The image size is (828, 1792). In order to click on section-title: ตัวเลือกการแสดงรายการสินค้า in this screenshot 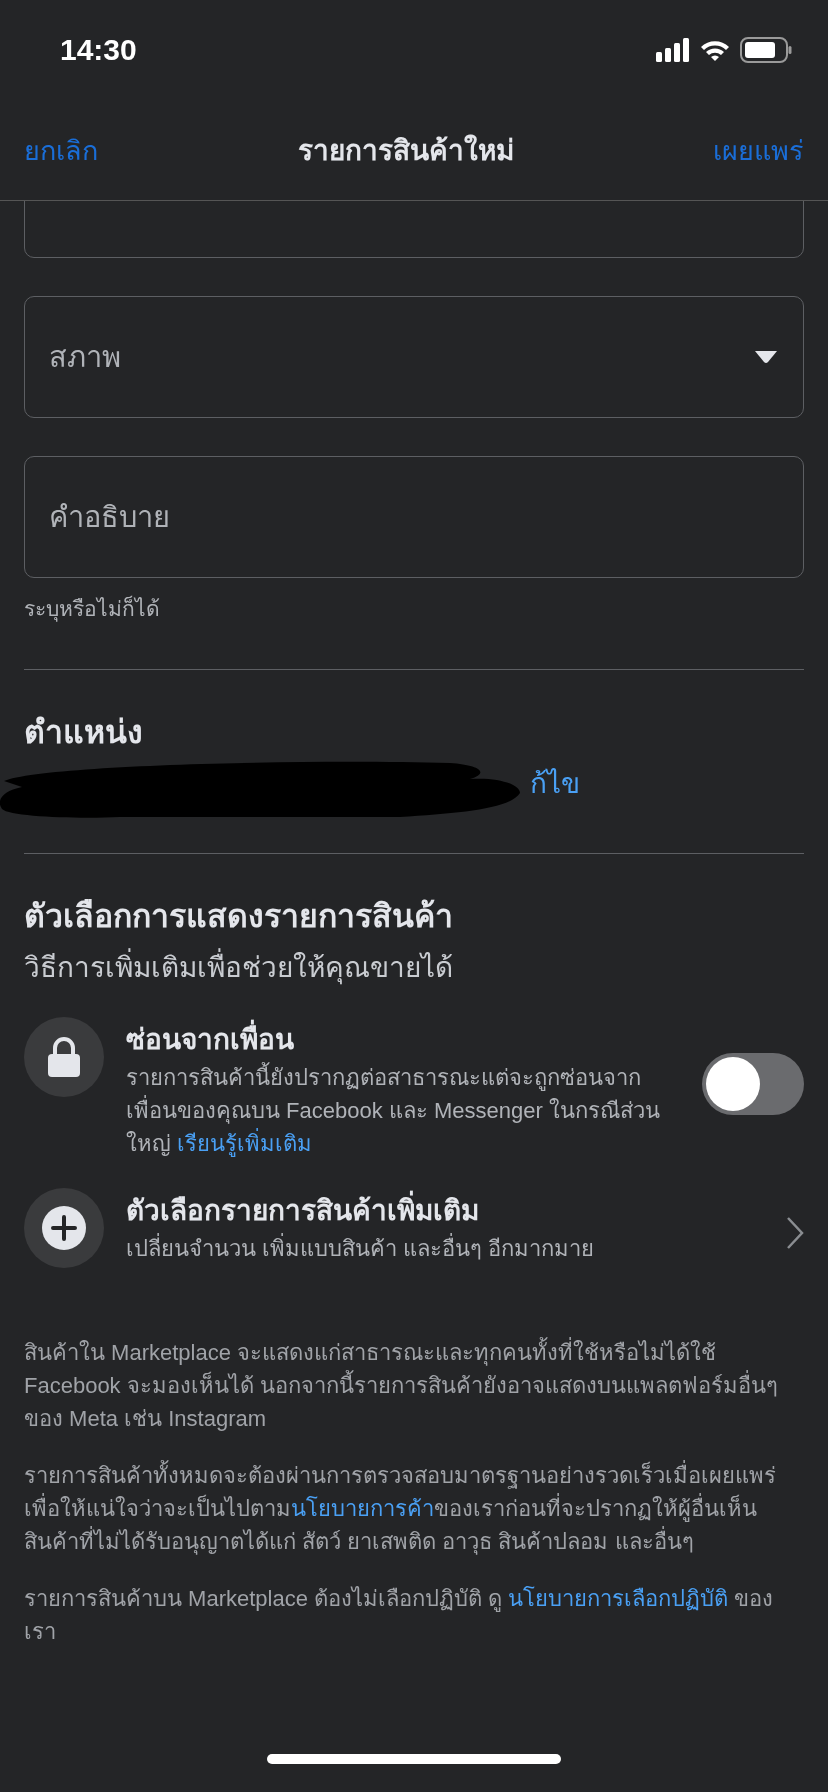, I will do `click(239, 916)`.